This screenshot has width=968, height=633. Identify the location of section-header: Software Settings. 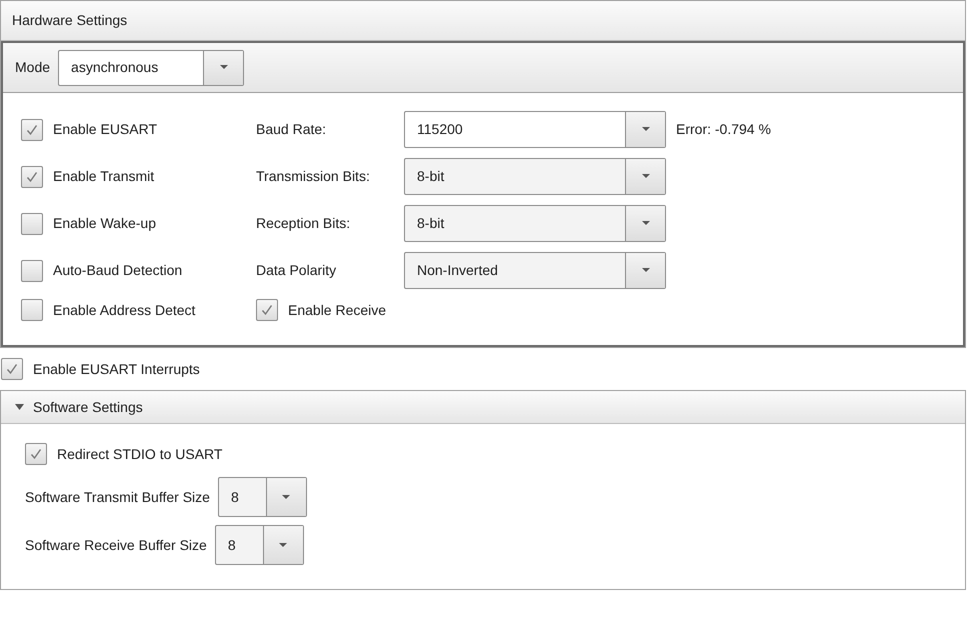
(483, 407).